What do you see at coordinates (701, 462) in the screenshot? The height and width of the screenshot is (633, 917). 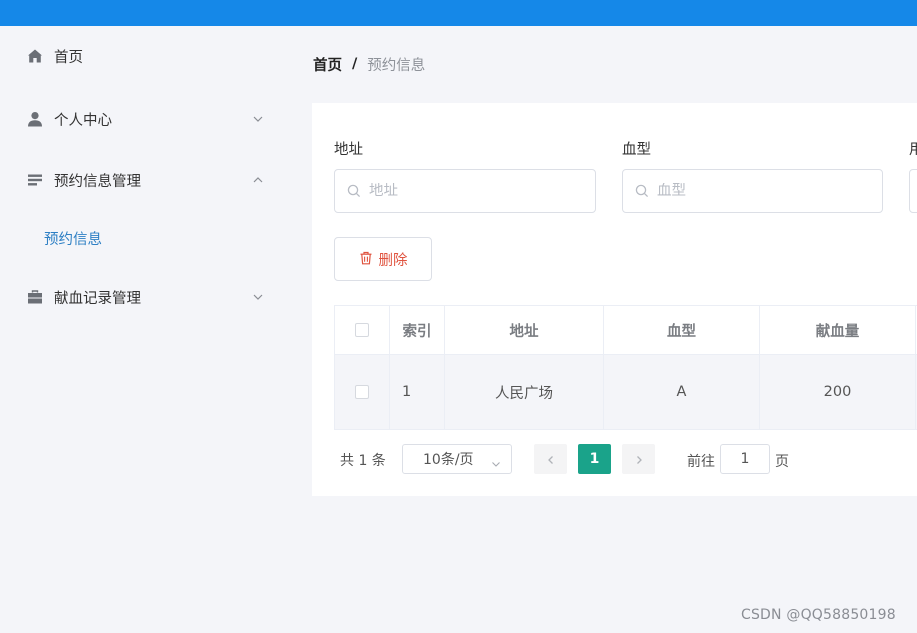 I see `goto-label: 前往` at bounding box center [701, 462].